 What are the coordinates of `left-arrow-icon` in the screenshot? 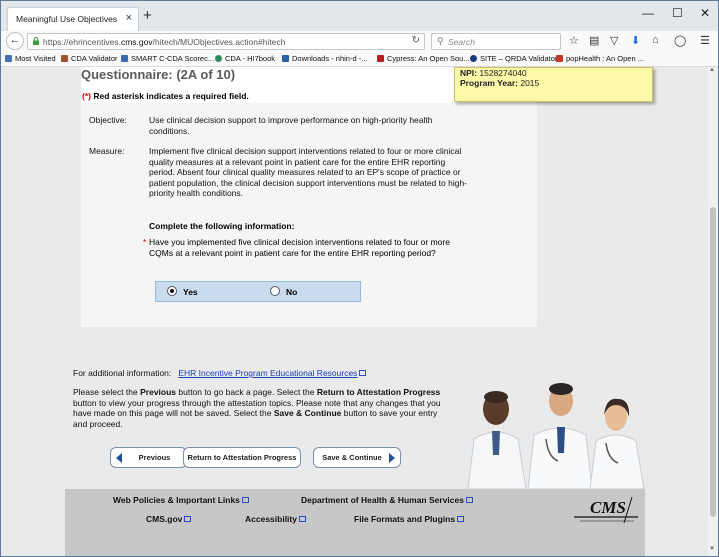 It's located at (119, 458).